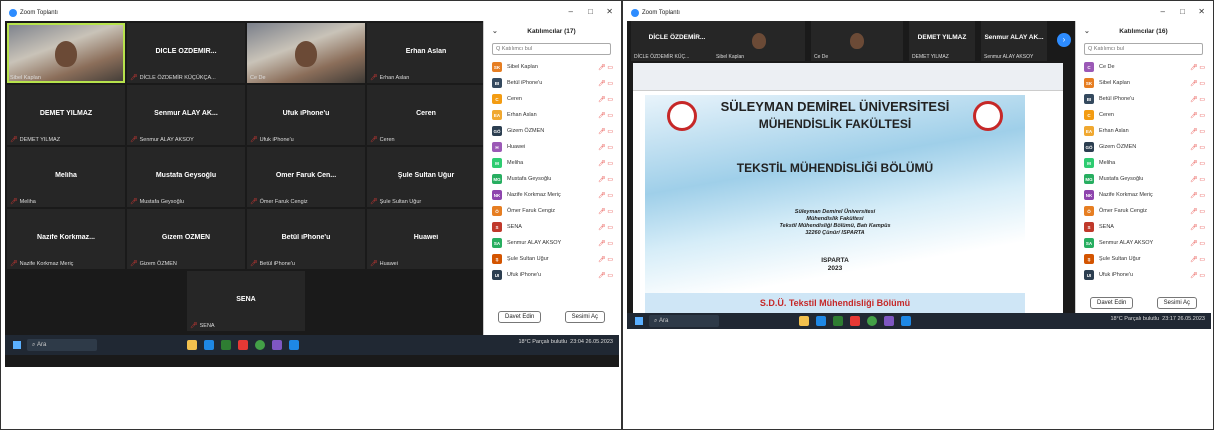 The height and width of the screenshot is (430, 1214). What do you see at coordinates (276, 139) in the screenshot?
I see `participant-name: Ufuk iPhone'u` at bounding box center [276, 139].